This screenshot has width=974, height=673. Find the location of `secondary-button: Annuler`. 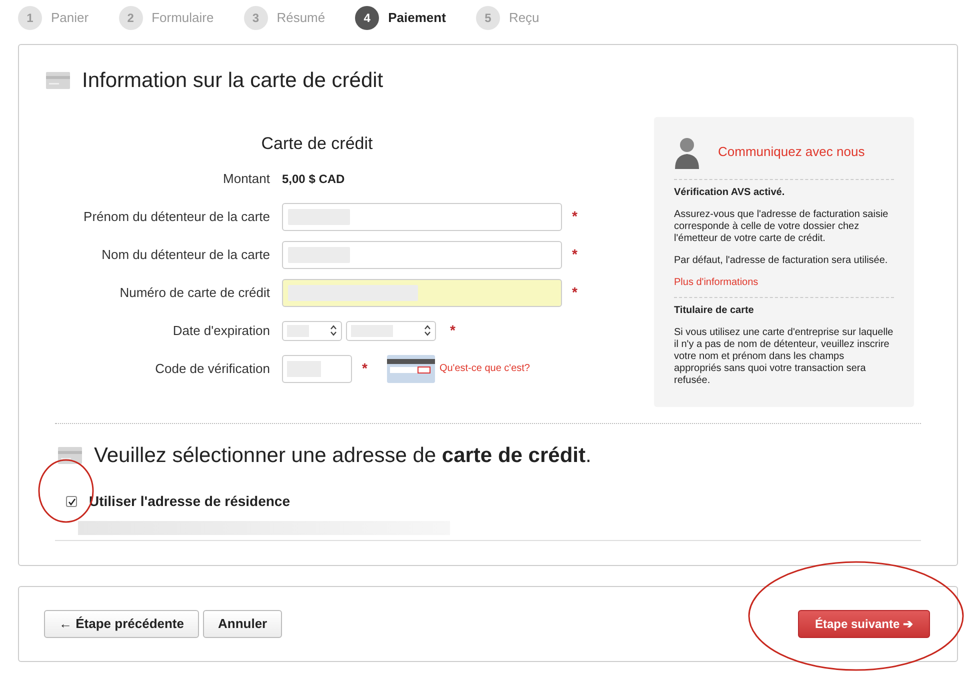

secondary-button: Annuler is located at coordinates (242, 624).